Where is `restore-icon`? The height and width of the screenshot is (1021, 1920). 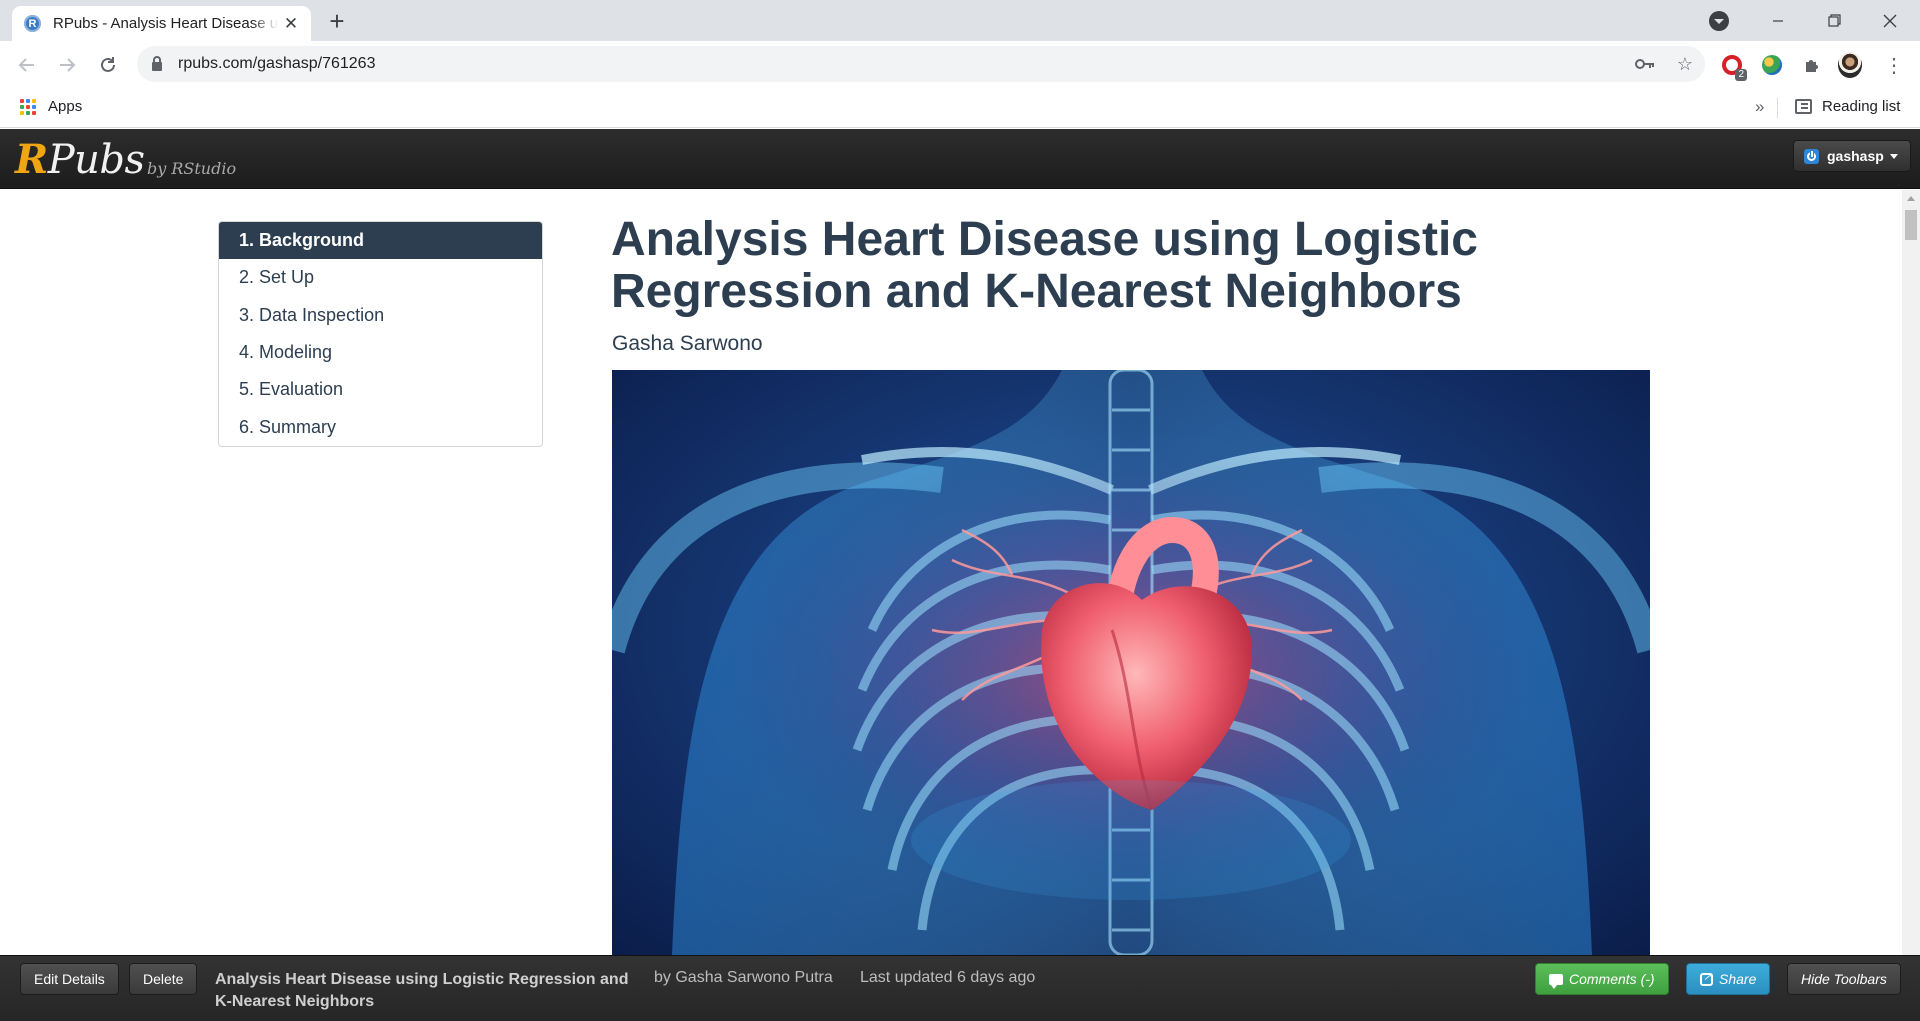 restore-icon is located at coordinates (1834, 20).